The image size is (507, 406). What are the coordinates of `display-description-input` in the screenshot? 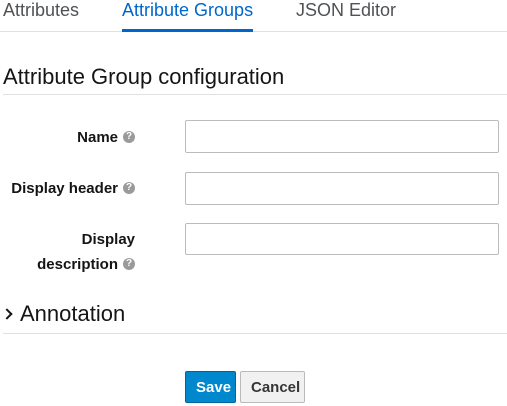 It's located at (342, 239).